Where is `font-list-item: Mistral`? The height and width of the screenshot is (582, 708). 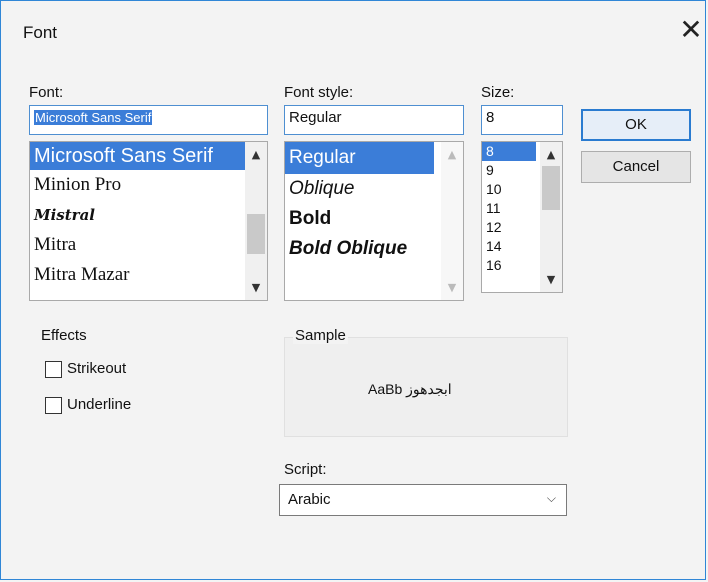
font-list-item: Mistral is located at coordinates (148, 215).